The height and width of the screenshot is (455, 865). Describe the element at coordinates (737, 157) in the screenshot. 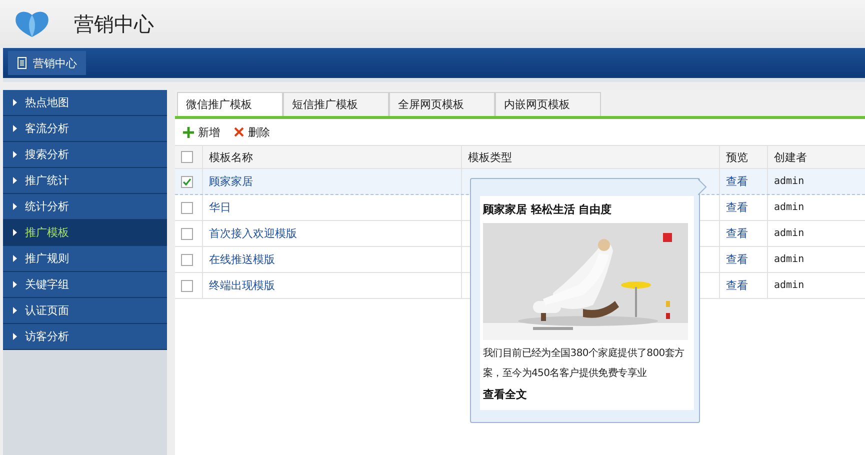

I see `column-header: 预览` at that location.